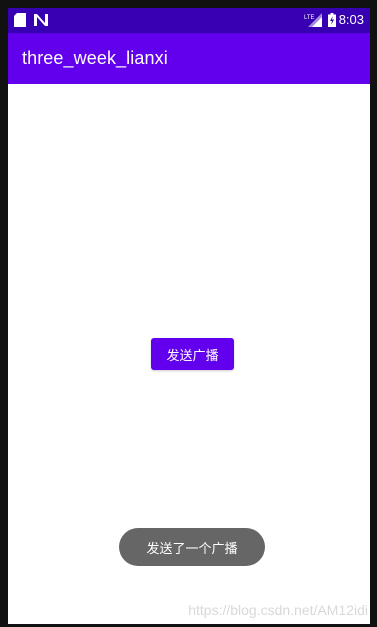  Describe the element at coordinates (309, 18) in the screenshot. I see `lte-label: LTE` at that location.